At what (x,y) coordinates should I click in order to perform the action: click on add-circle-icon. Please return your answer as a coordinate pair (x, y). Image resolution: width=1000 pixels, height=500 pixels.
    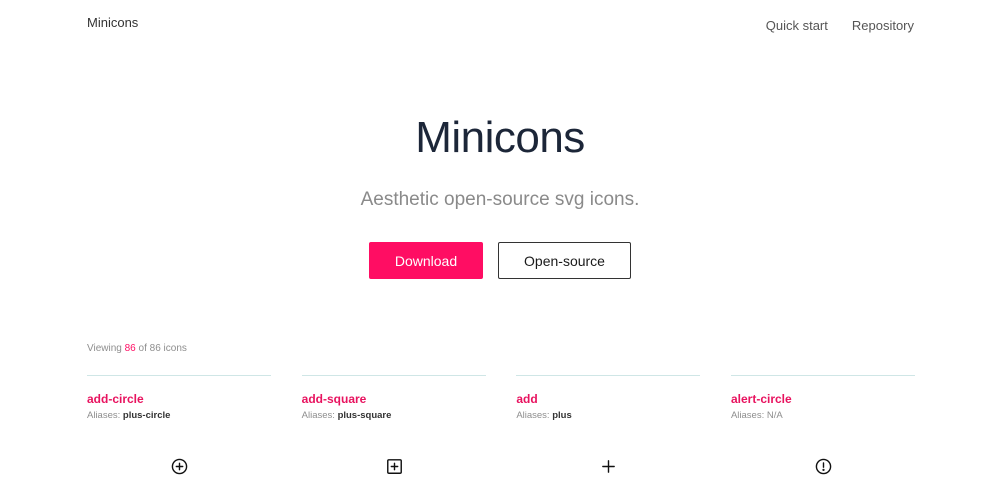
    Looking at the image, I should click on (179, 466).